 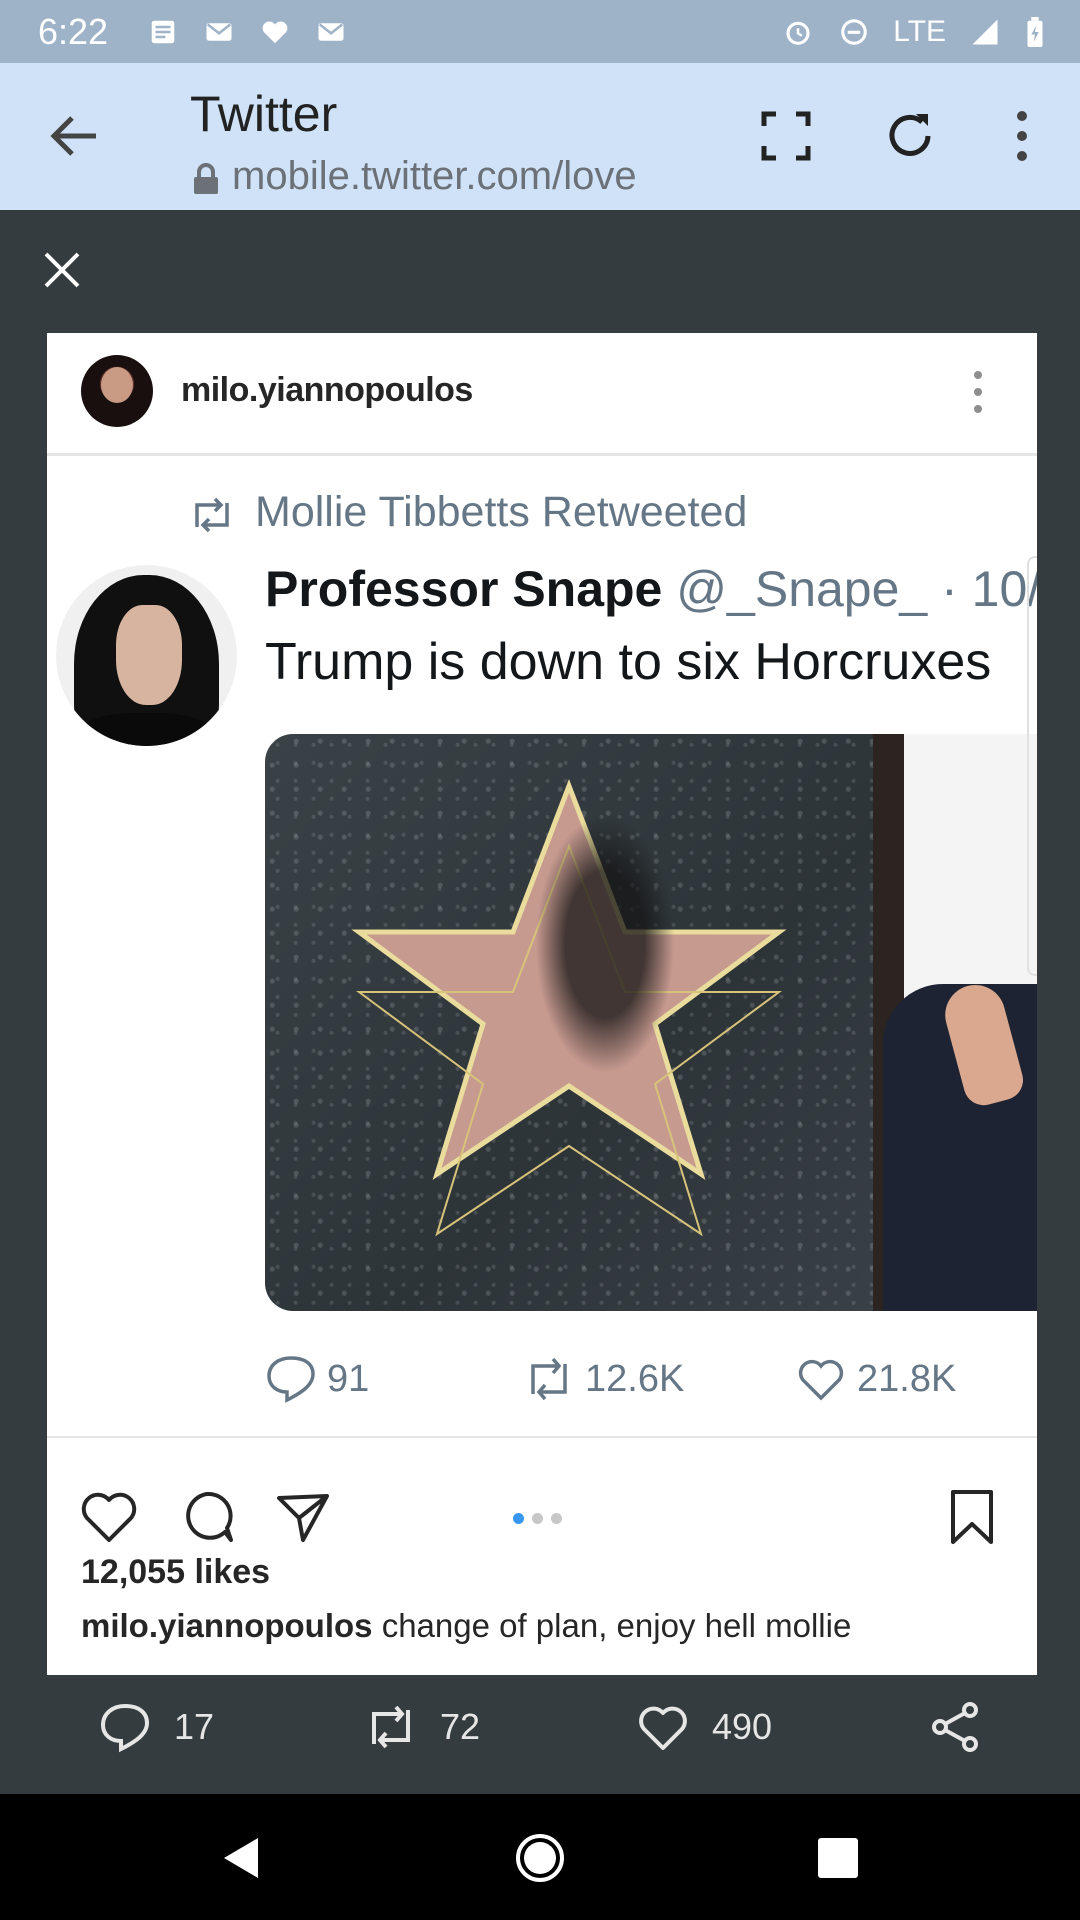 What do you see at coordinates (1022, 136) in the screenshot?
I see `overflow-menu-icon` at bounding box center [1022, 136].